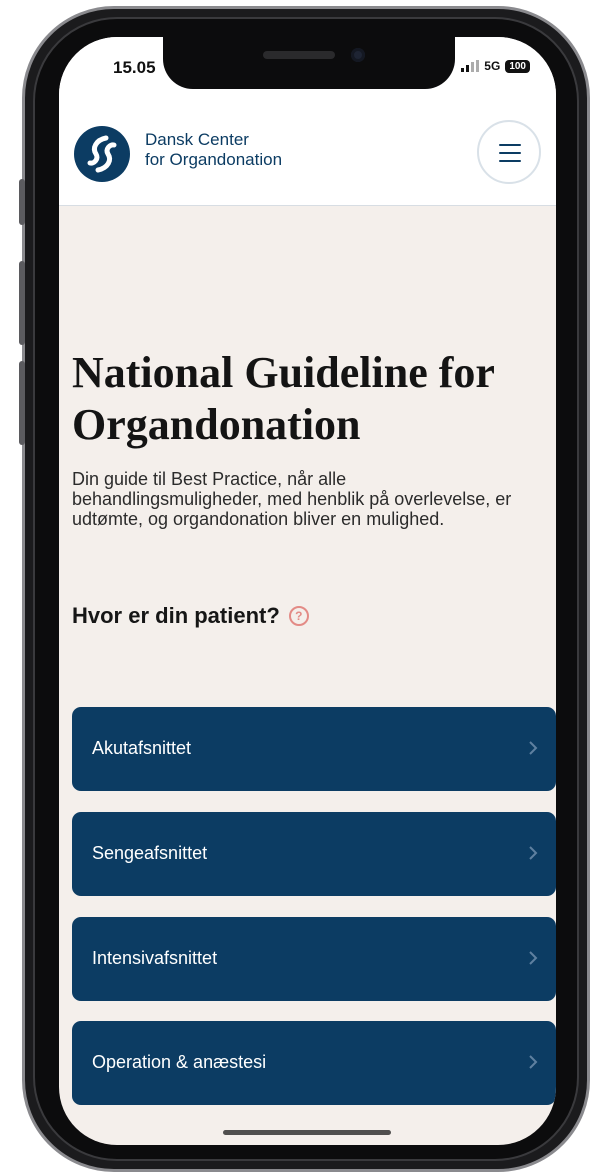 The width and height of the screenshot is (590, 1175). Describe the element at coordinates (314, 1063) in the screenshot. I see `option-operation-anaestesi: Operation & anæstesi` at that location.